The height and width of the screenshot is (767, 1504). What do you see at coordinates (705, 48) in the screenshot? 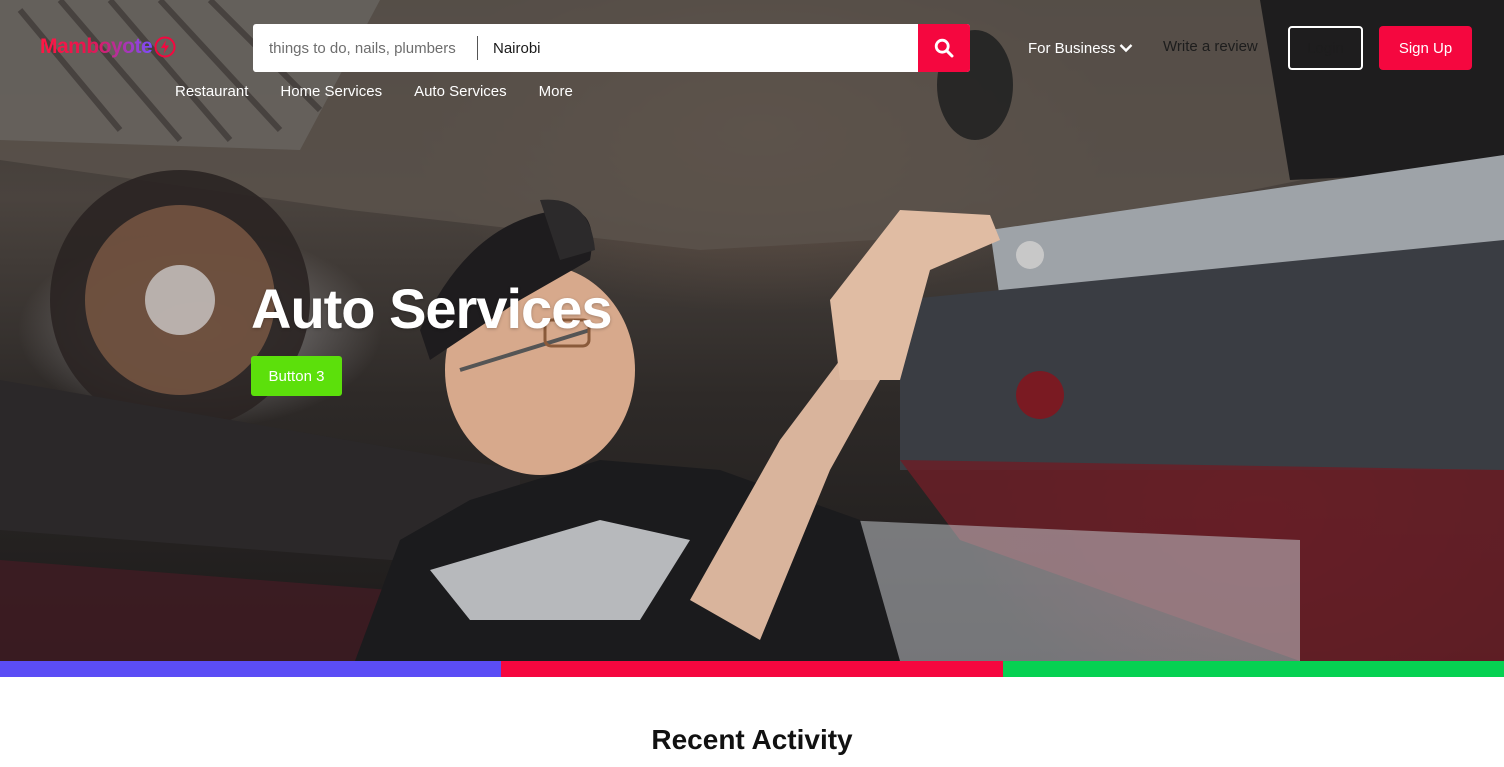
I see `search-location-input` at bounding box center [705, 48].